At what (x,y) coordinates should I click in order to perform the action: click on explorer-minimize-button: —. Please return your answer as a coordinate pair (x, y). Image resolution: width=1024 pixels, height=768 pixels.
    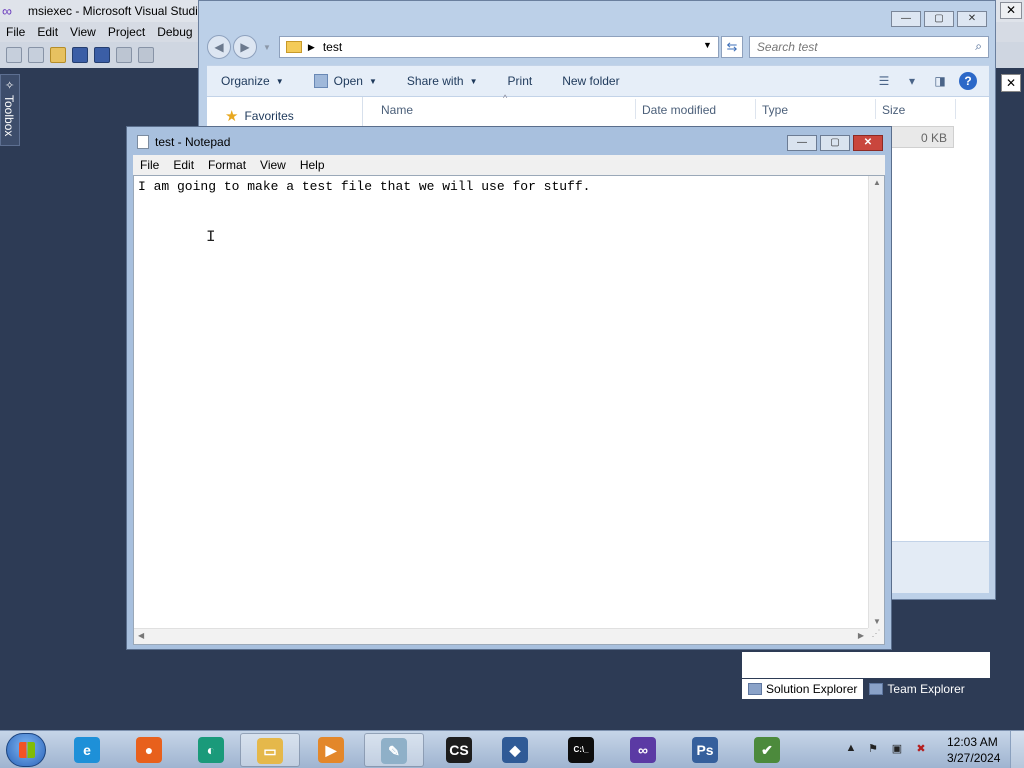
    Looking at the image, I should click on (906, 19).